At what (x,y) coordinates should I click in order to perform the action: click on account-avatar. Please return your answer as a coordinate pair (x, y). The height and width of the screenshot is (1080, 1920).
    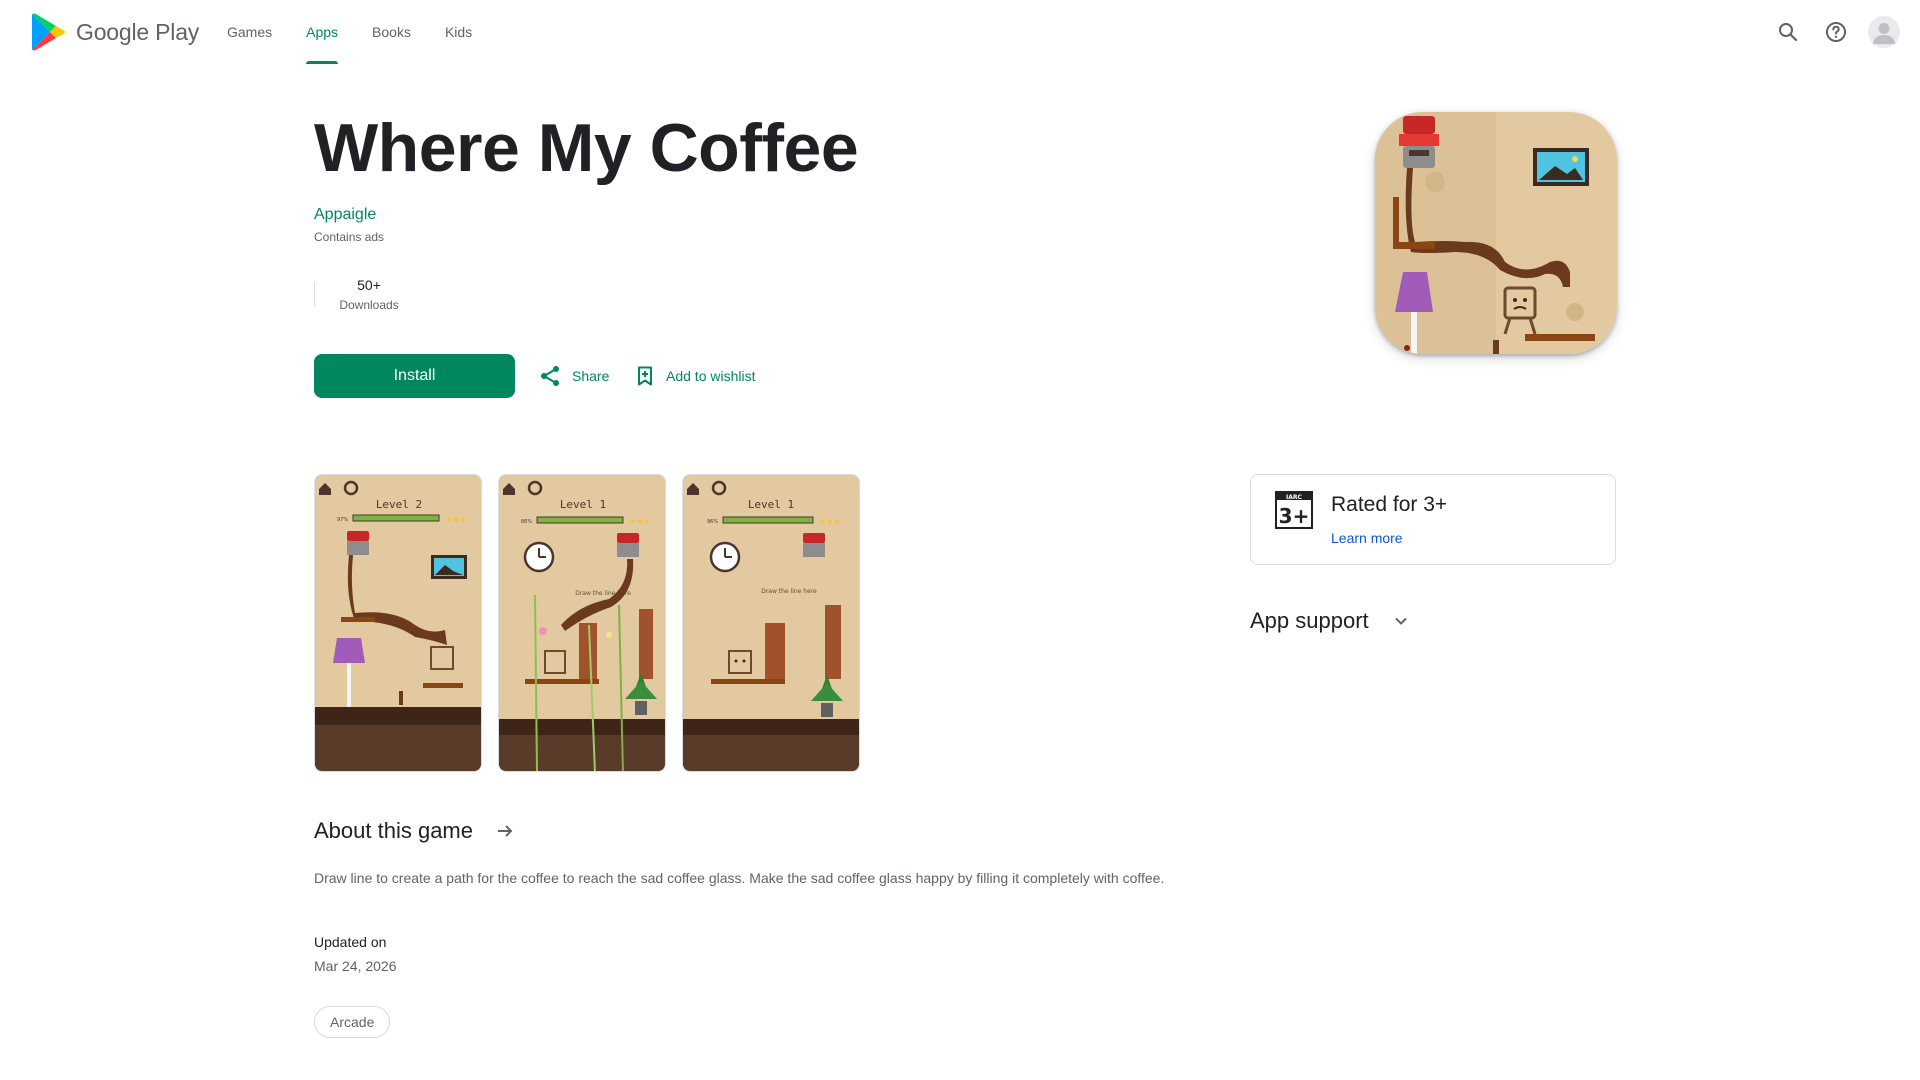
    Looking at the image, I should click on (1884, 32).